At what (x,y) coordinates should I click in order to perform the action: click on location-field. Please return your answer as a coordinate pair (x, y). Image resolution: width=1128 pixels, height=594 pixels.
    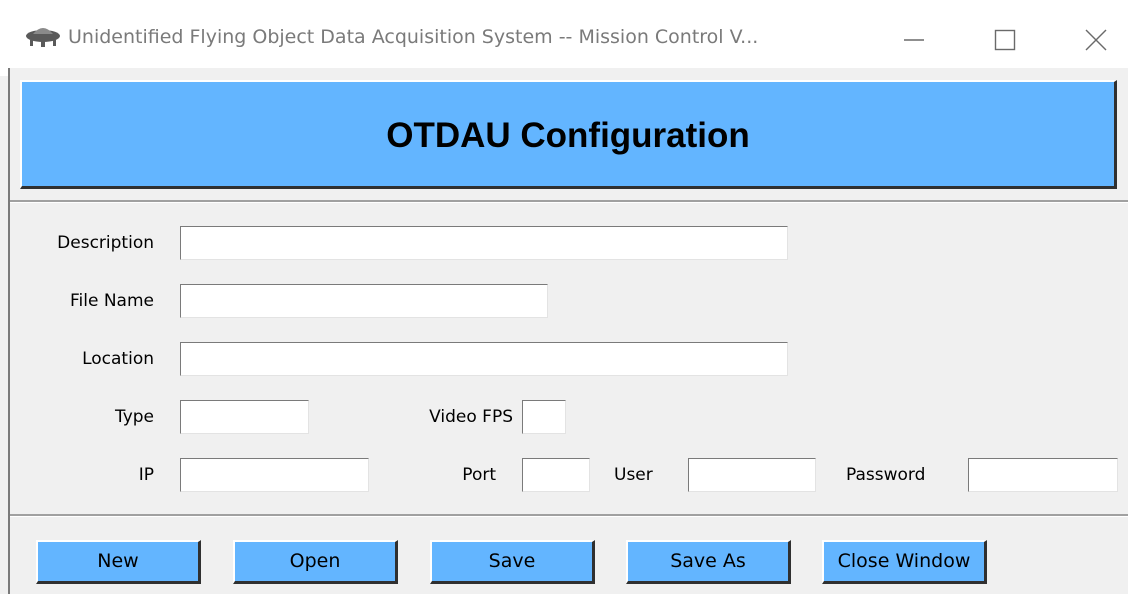
    Looking at the image, I should click on (484, 359).